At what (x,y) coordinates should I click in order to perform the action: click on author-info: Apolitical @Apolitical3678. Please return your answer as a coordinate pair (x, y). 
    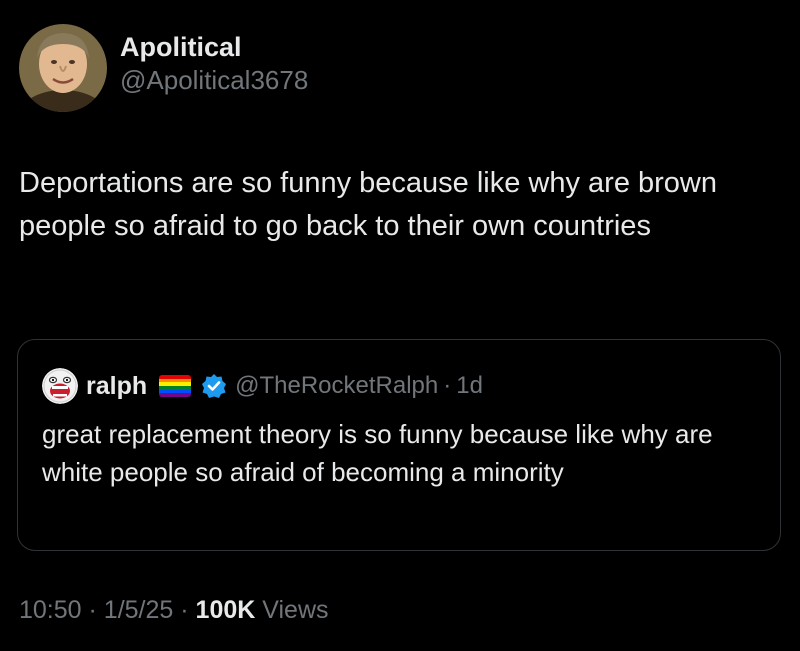
    Looking at the image, I should click on (214, 64).